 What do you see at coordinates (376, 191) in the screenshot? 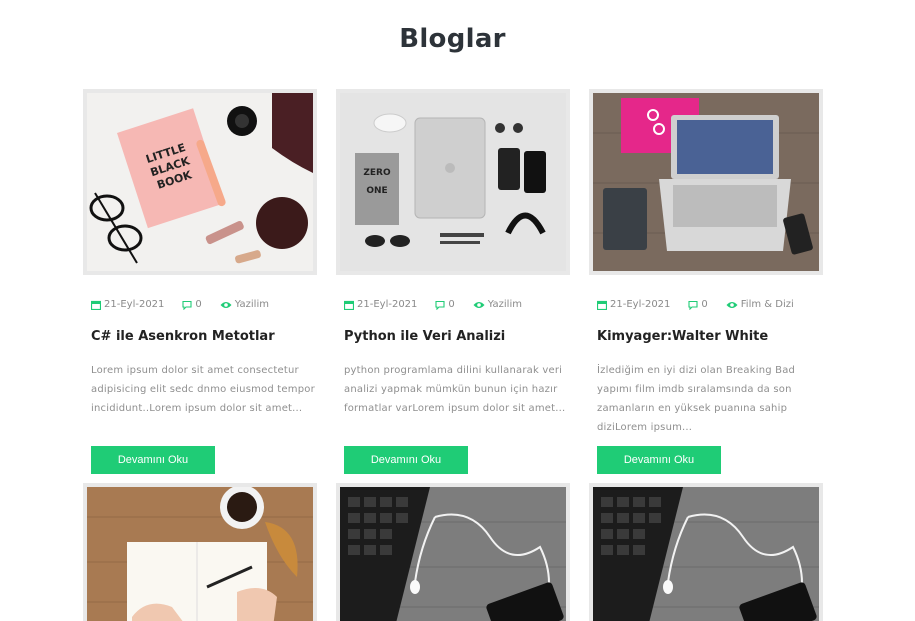
I see `svg-text: ONE` at bounding box center [376, 191].